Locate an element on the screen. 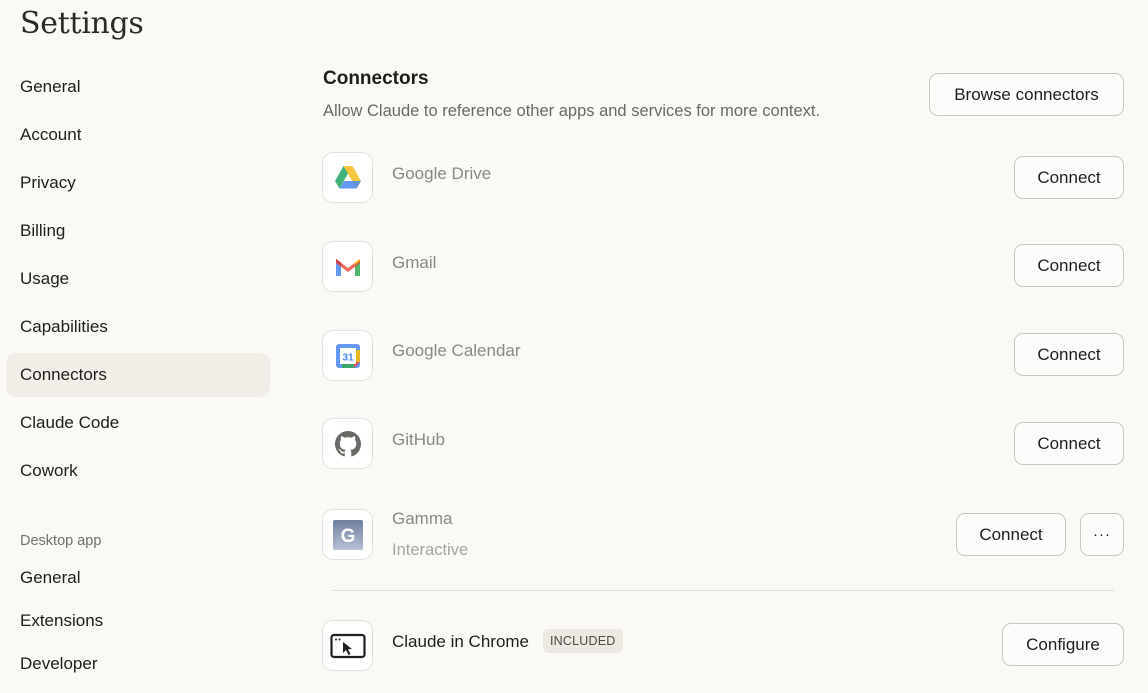 This screenshot has width=1148, height=693. google-calendar-icon: 31 is located at coordinates (347, 355).